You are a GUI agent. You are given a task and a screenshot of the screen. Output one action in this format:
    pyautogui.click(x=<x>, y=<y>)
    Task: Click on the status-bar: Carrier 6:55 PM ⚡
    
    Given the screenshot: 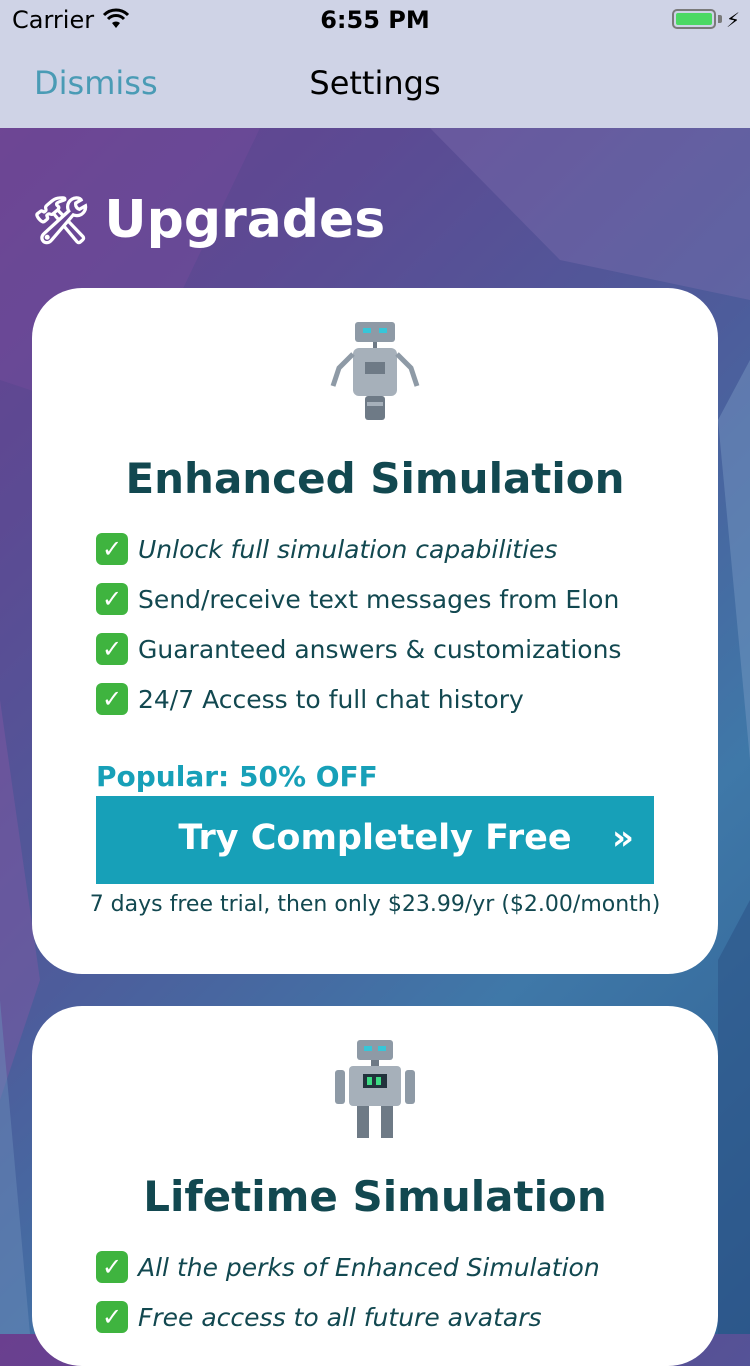 What is the action you would take?
    pyautogui.click(x=375, y=20)
    